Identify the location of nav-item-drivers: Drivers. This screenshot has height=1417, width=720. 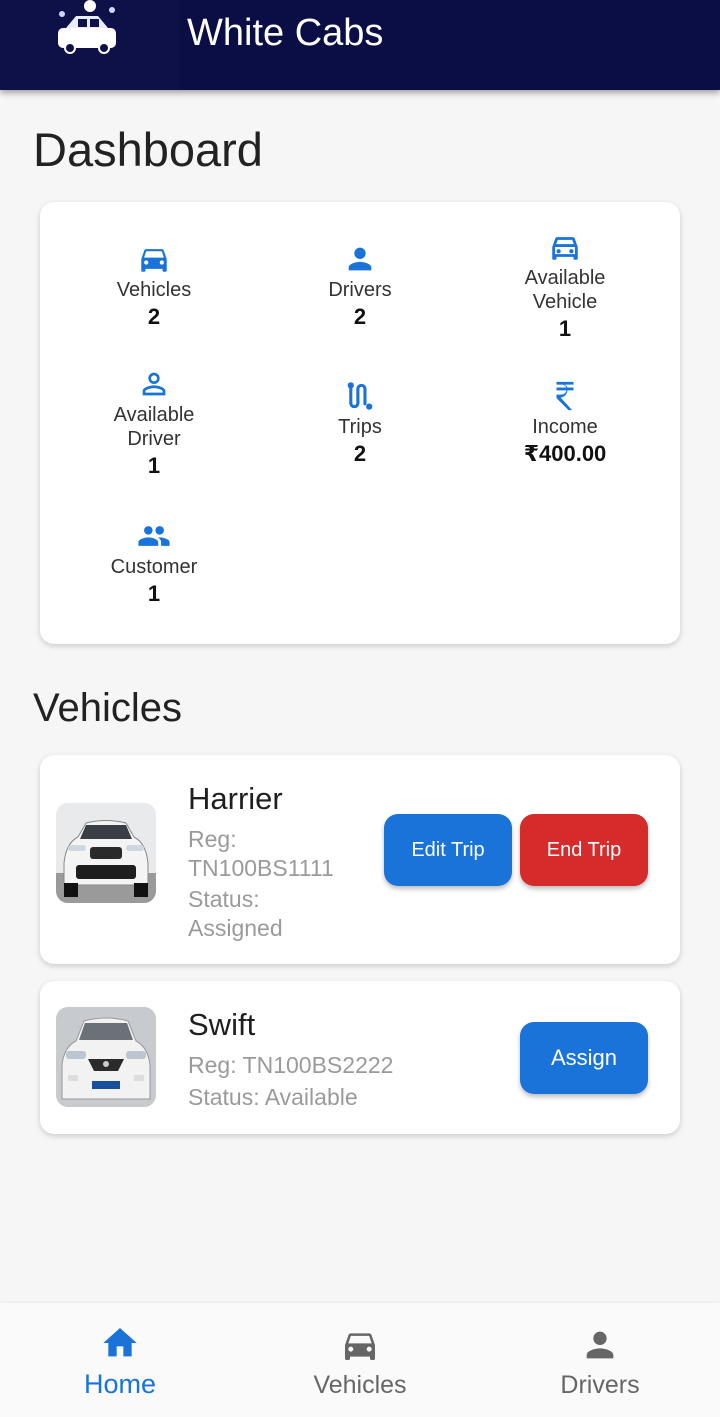
(600, 1360).